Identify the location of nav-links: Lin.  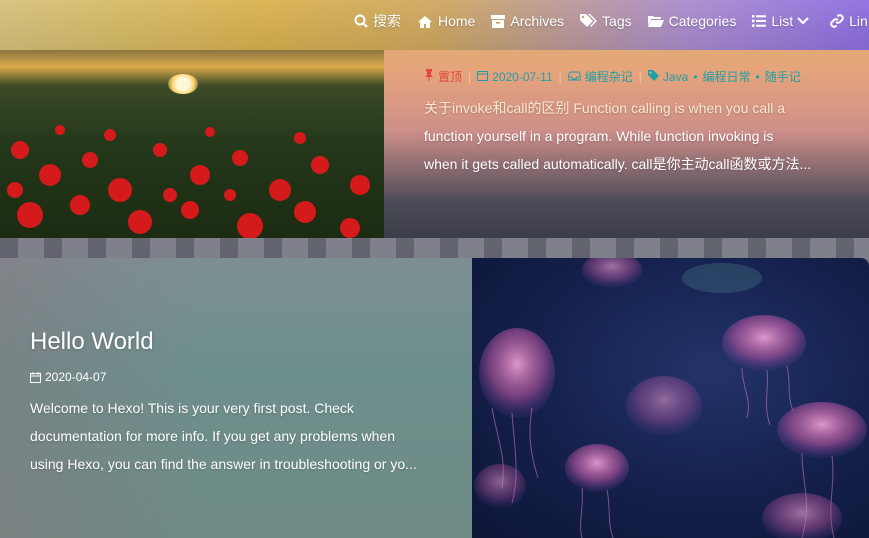
(849, 21).